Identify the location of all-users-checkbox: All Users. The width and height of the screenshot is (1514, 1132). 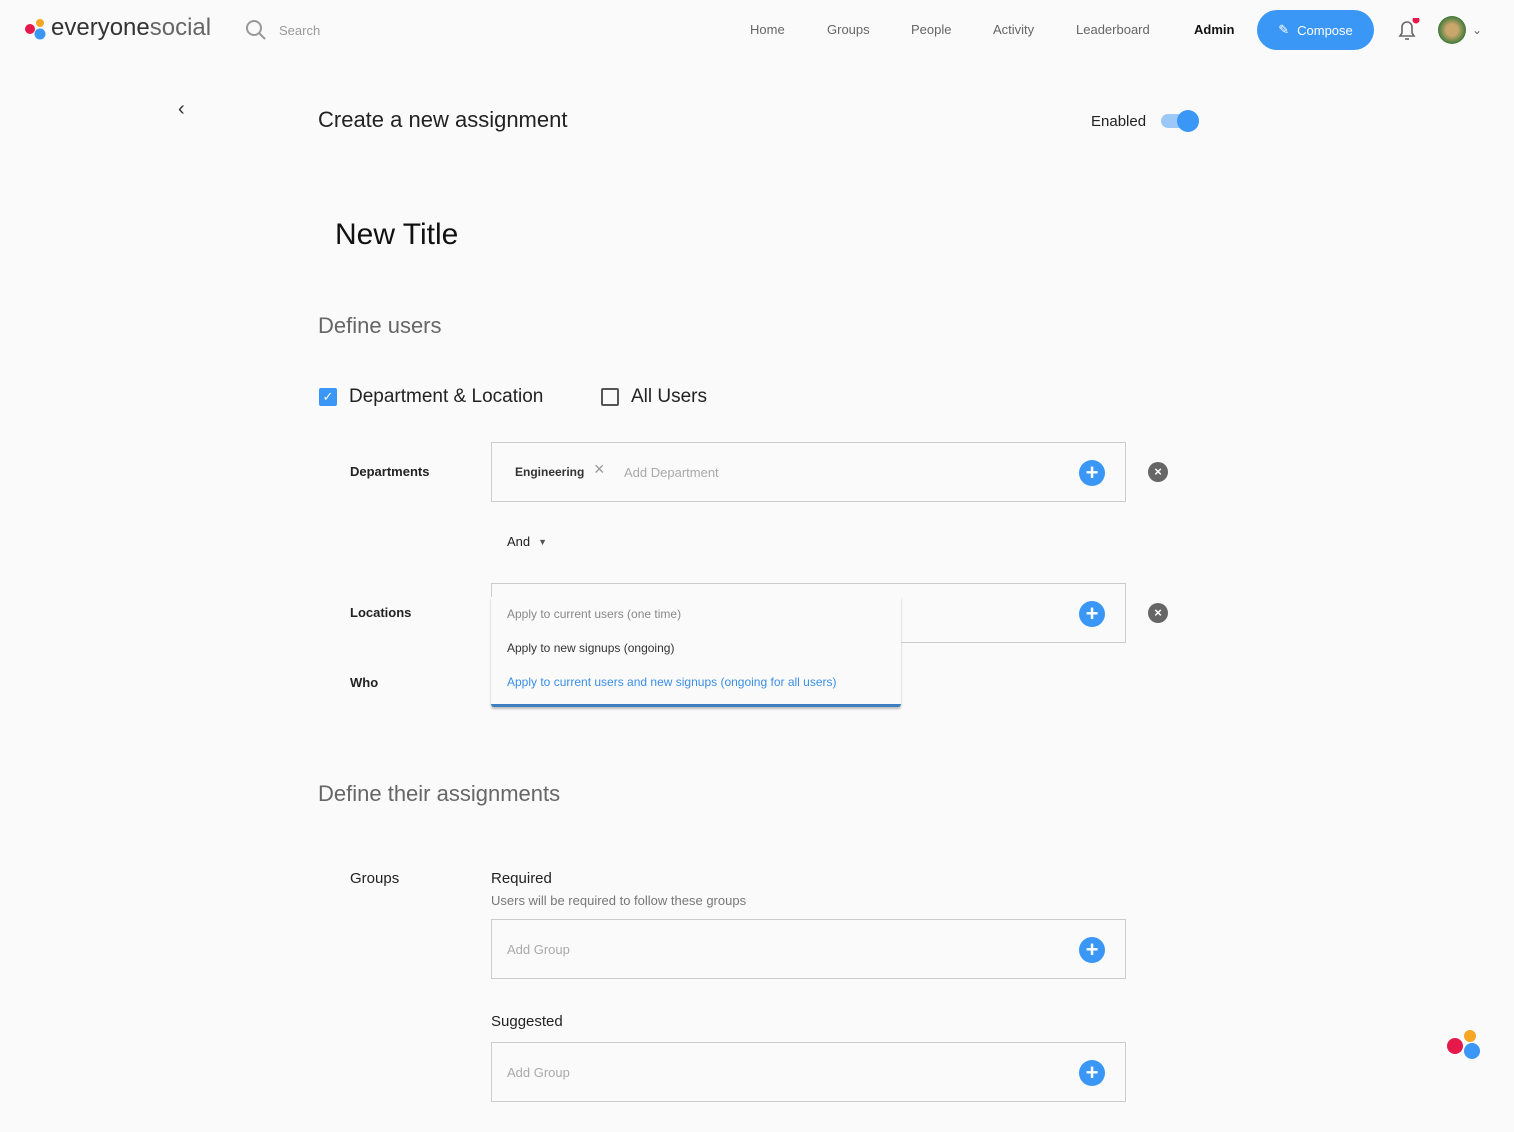
(654, 397).